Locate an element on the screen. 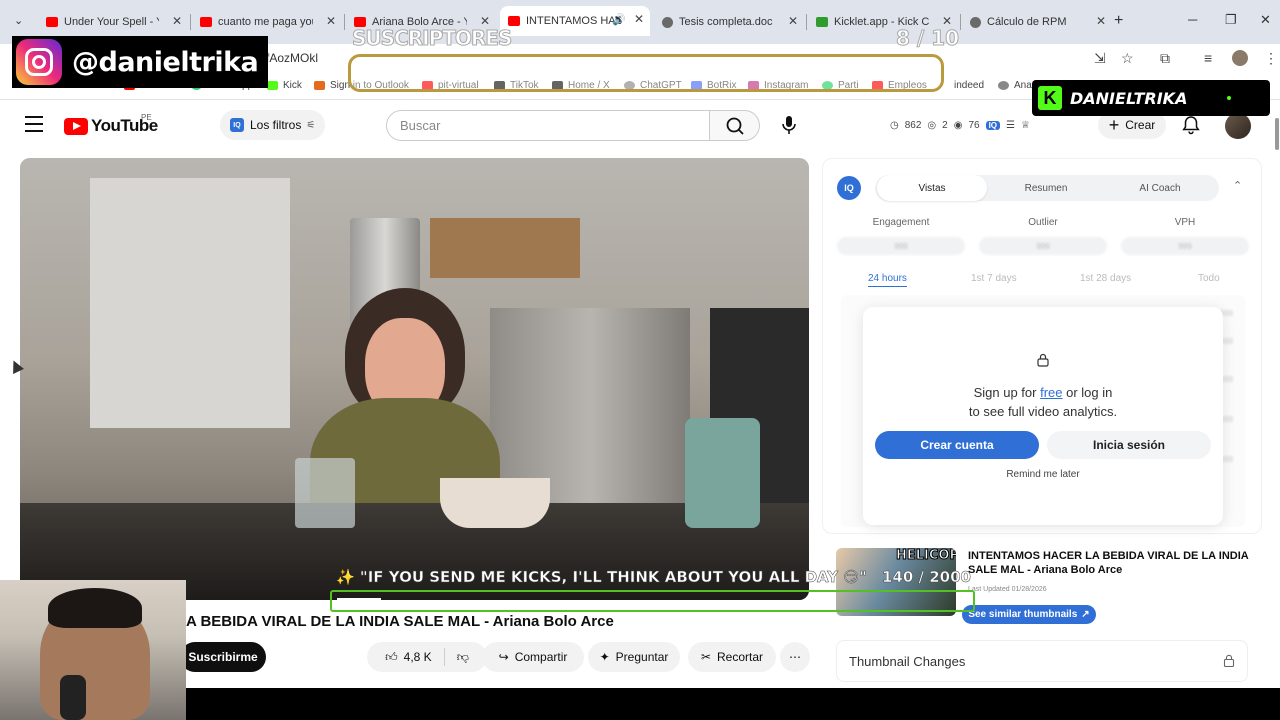  range-first-7-days: 1st 7 days is located at coordinates (994, 278).